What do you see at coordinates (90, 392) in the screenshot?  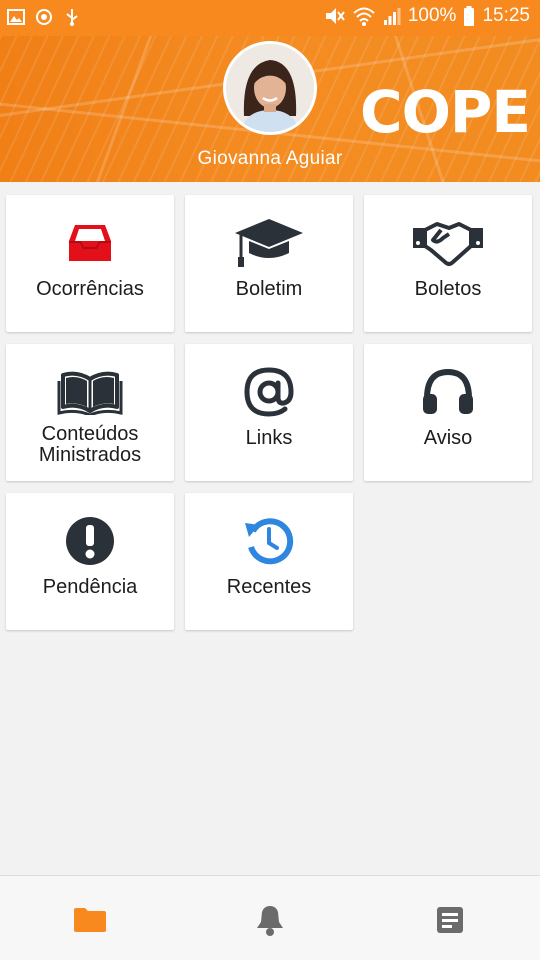 I see `open-book-icon` at bounding box center [90, 392].